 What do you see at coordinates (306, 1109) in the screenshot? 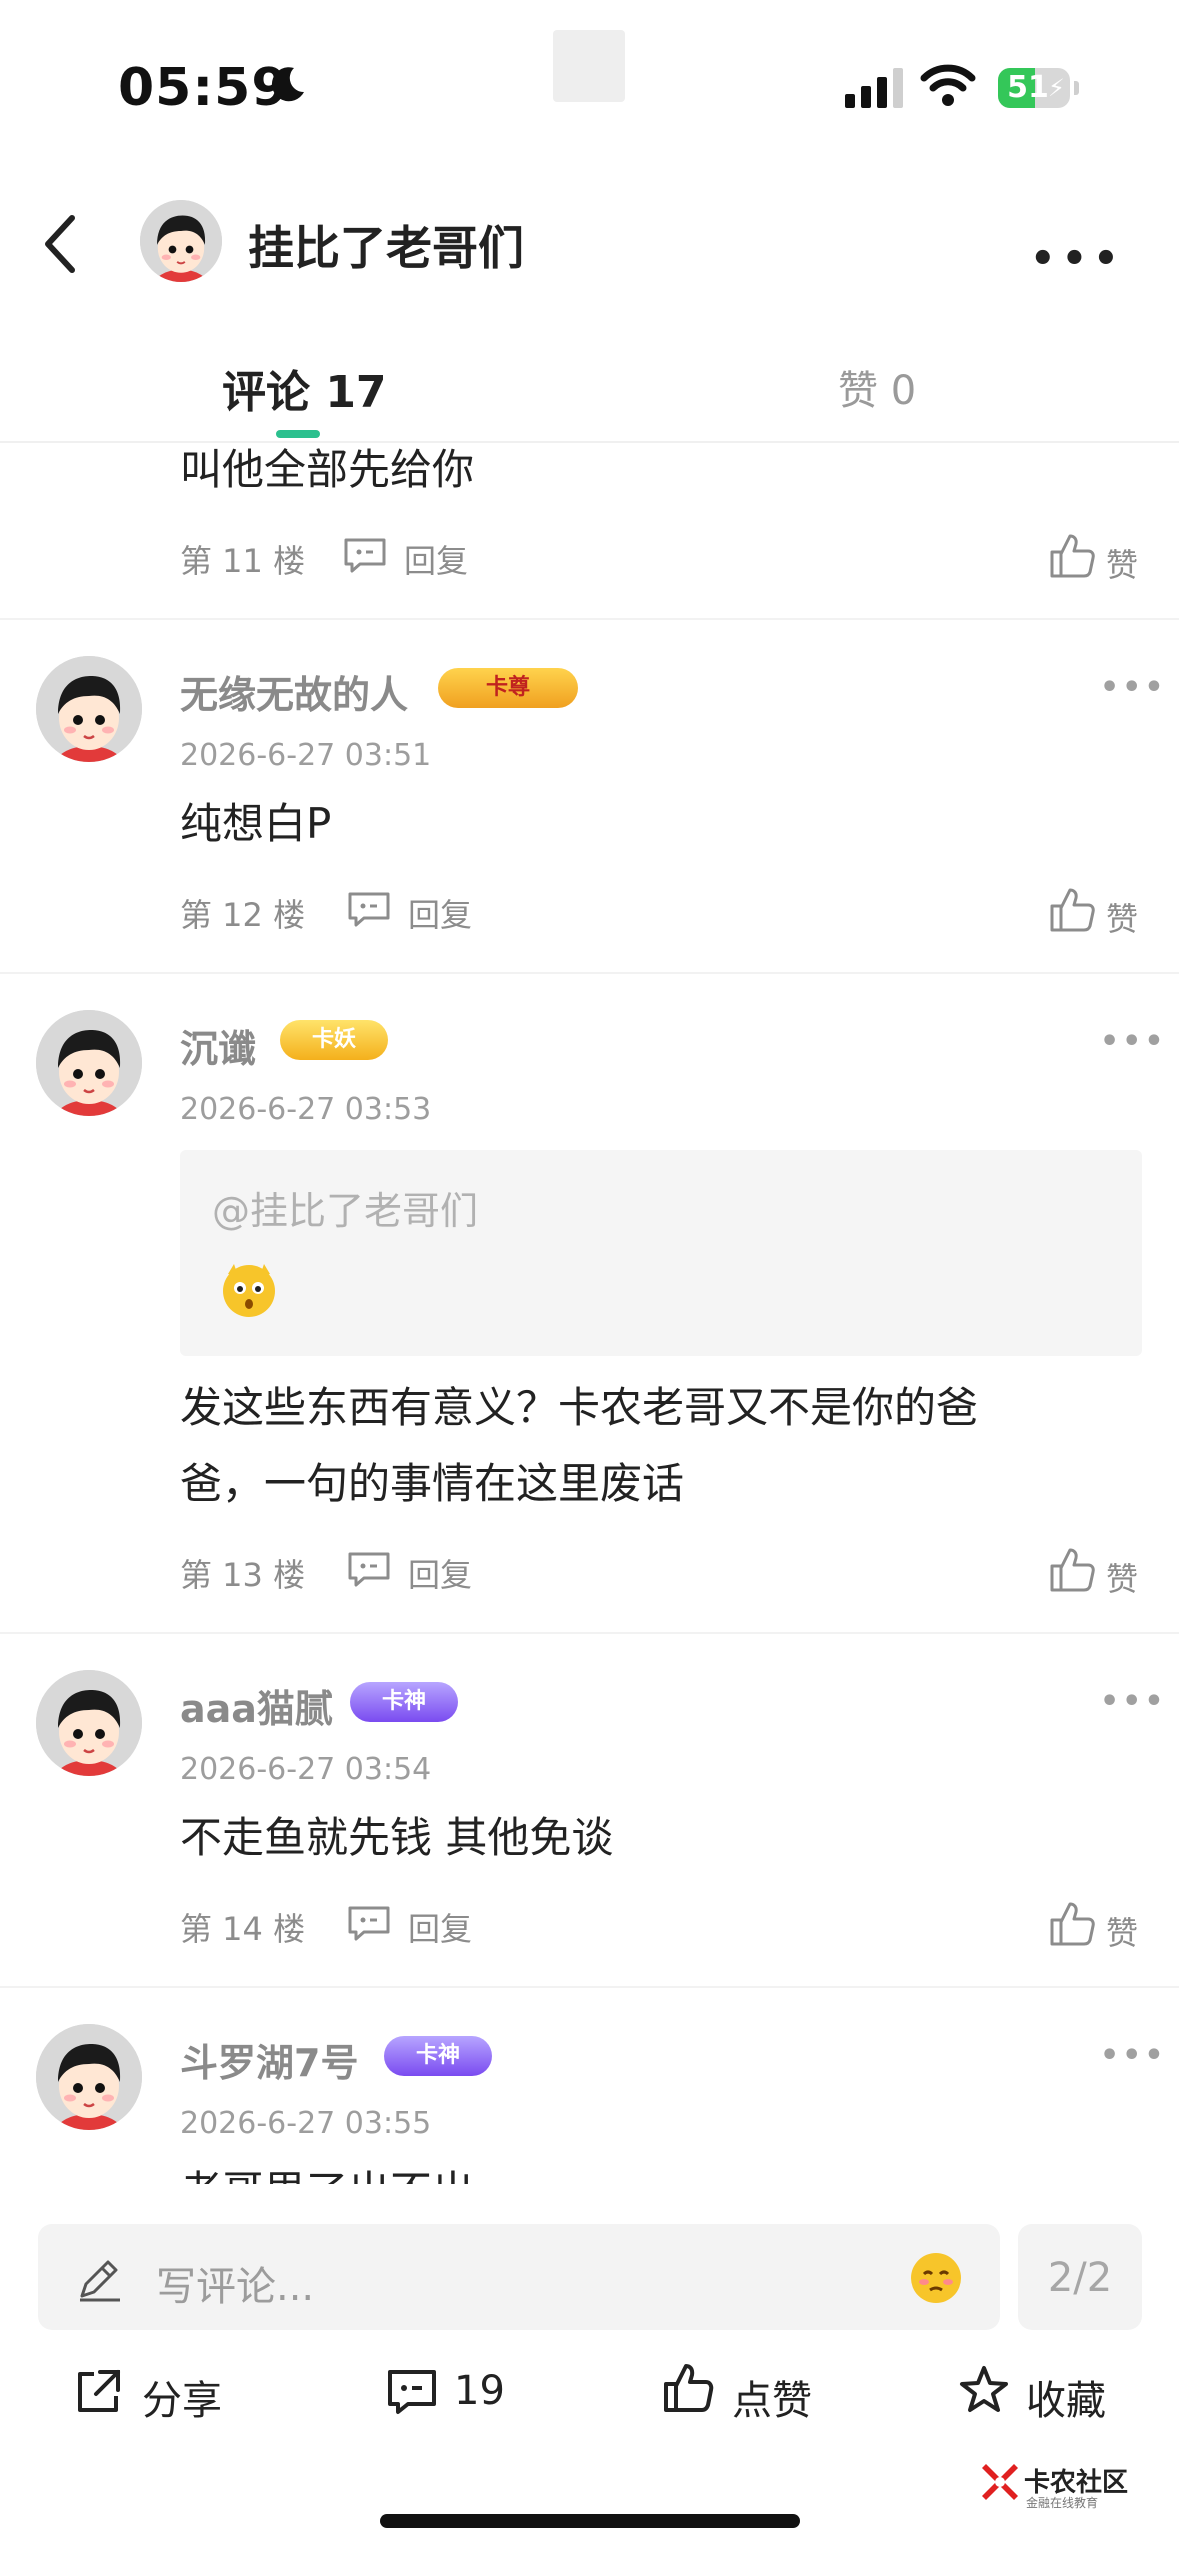
I see `comment-time: 2026-6-27 03:53` at bounding box center [306, 1109].